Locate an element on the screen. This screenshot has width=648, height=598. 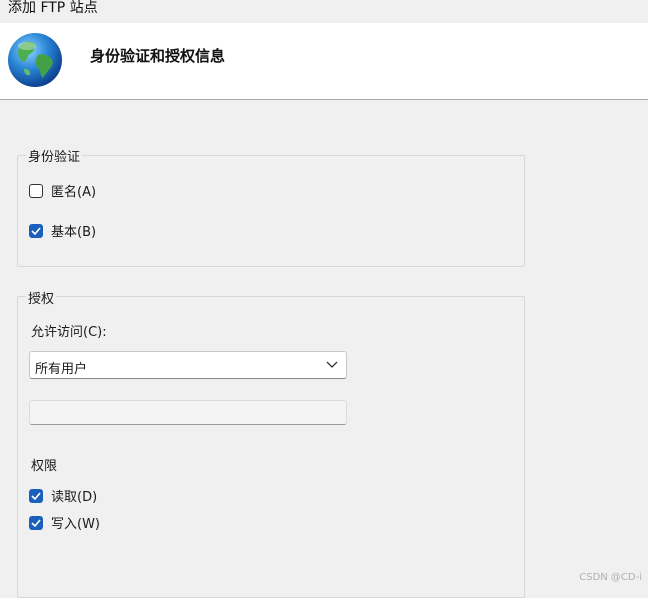
anonymous-checkbox is located at coordinates (36, 190).